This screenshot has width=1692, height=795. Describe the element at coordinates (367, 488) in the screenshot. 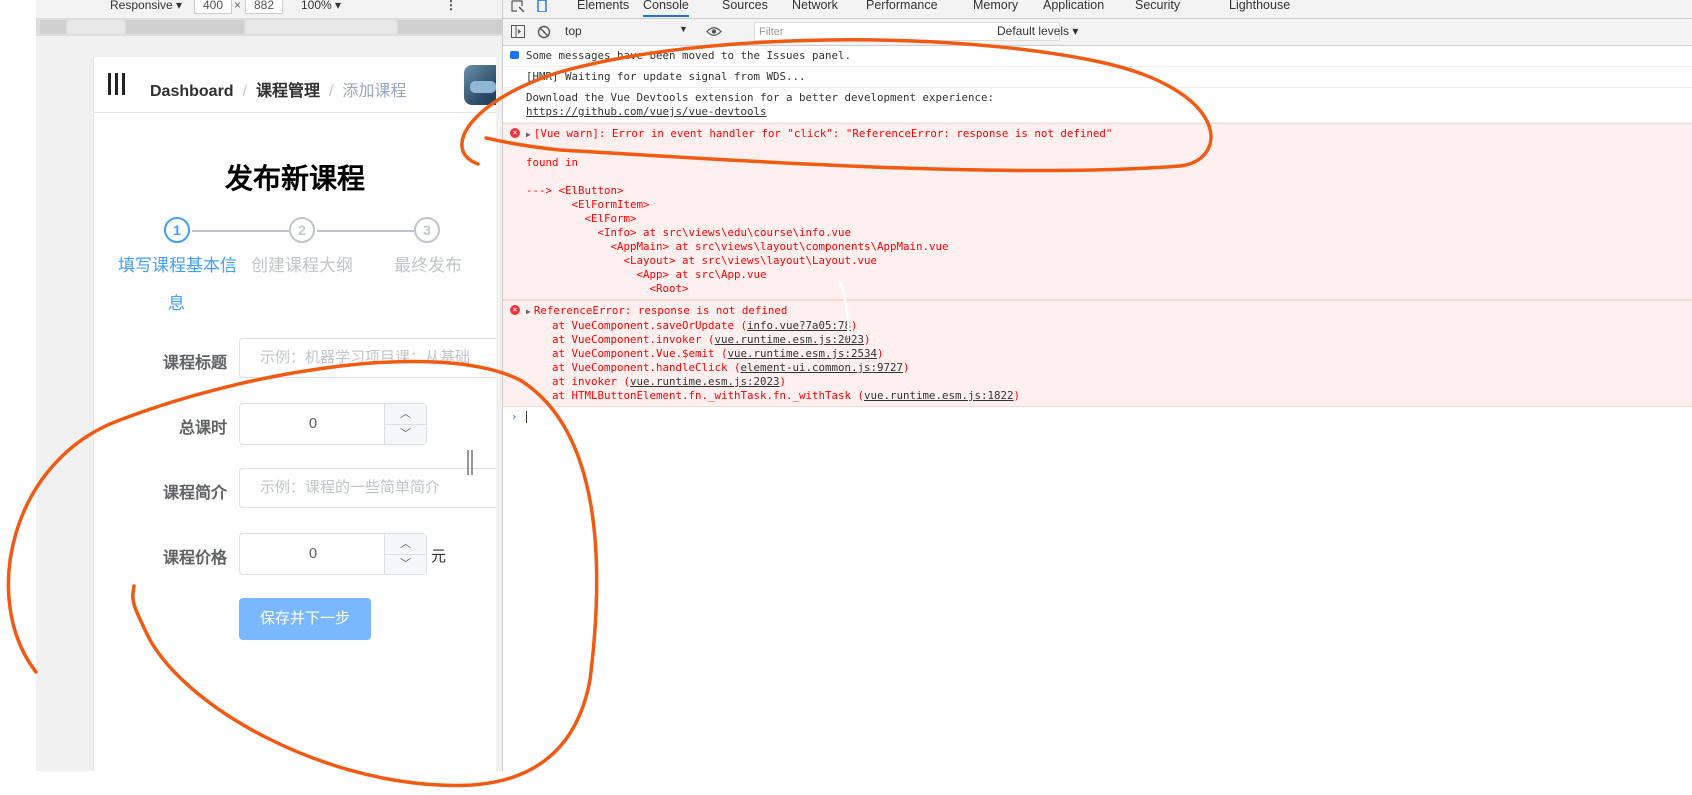

I see `course-desc-input: 示例：课程的一些简单简介` at that location.